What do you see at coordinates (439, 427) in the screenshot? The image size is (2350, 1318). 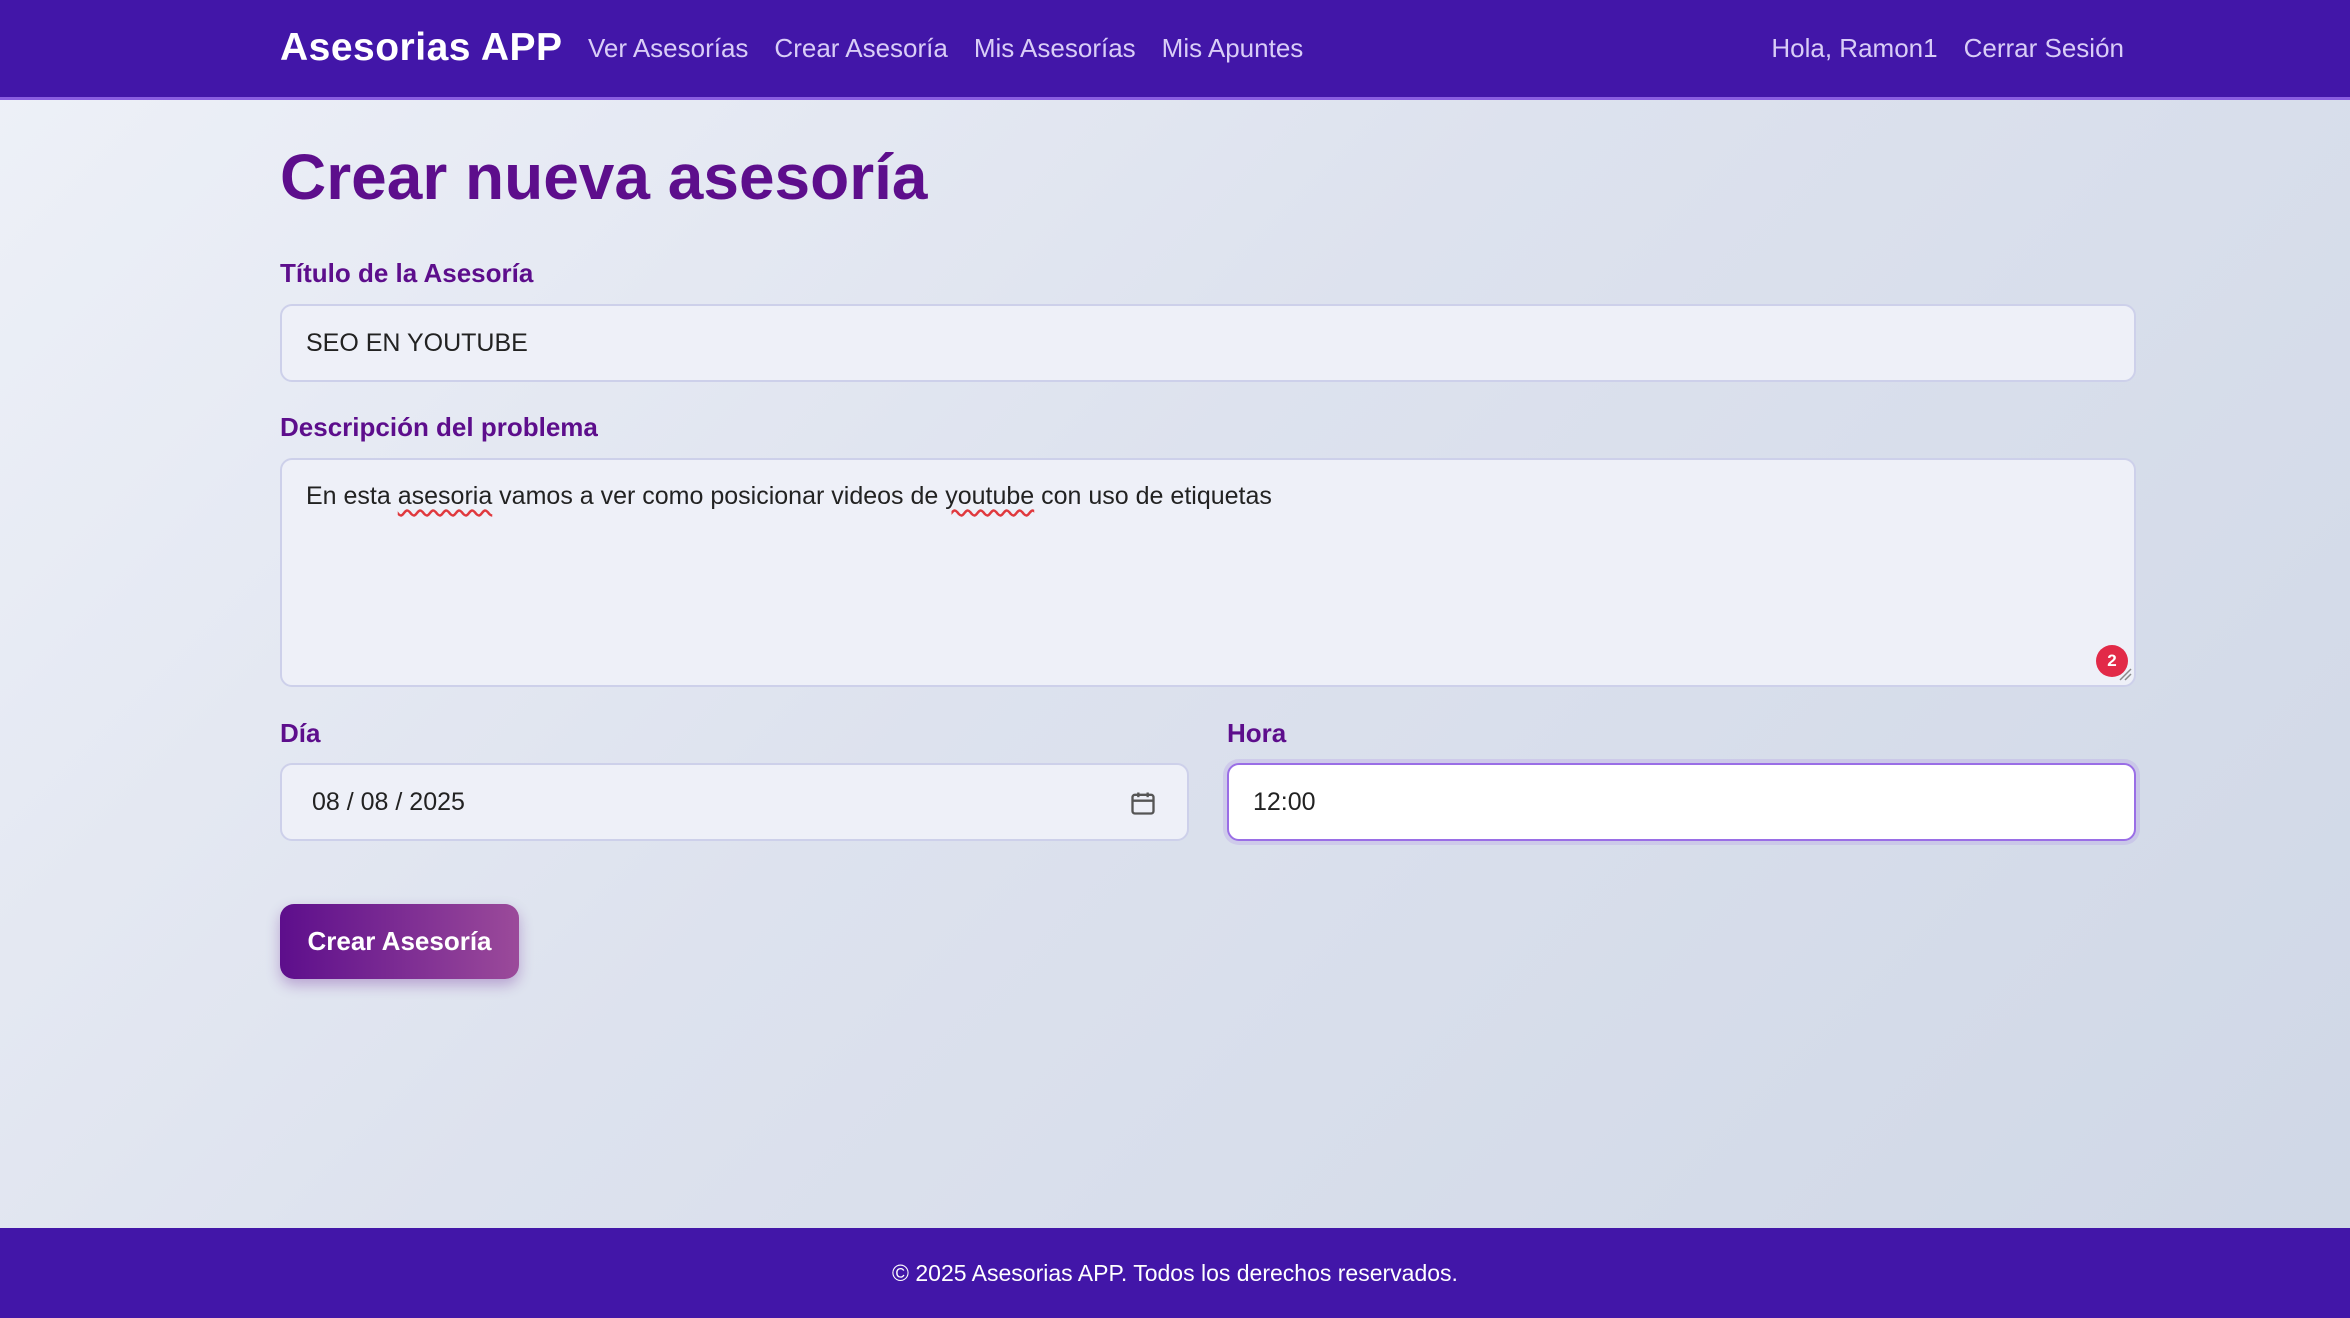 I see `description-label: Descripción del problema` at bounding box center [439, 427].